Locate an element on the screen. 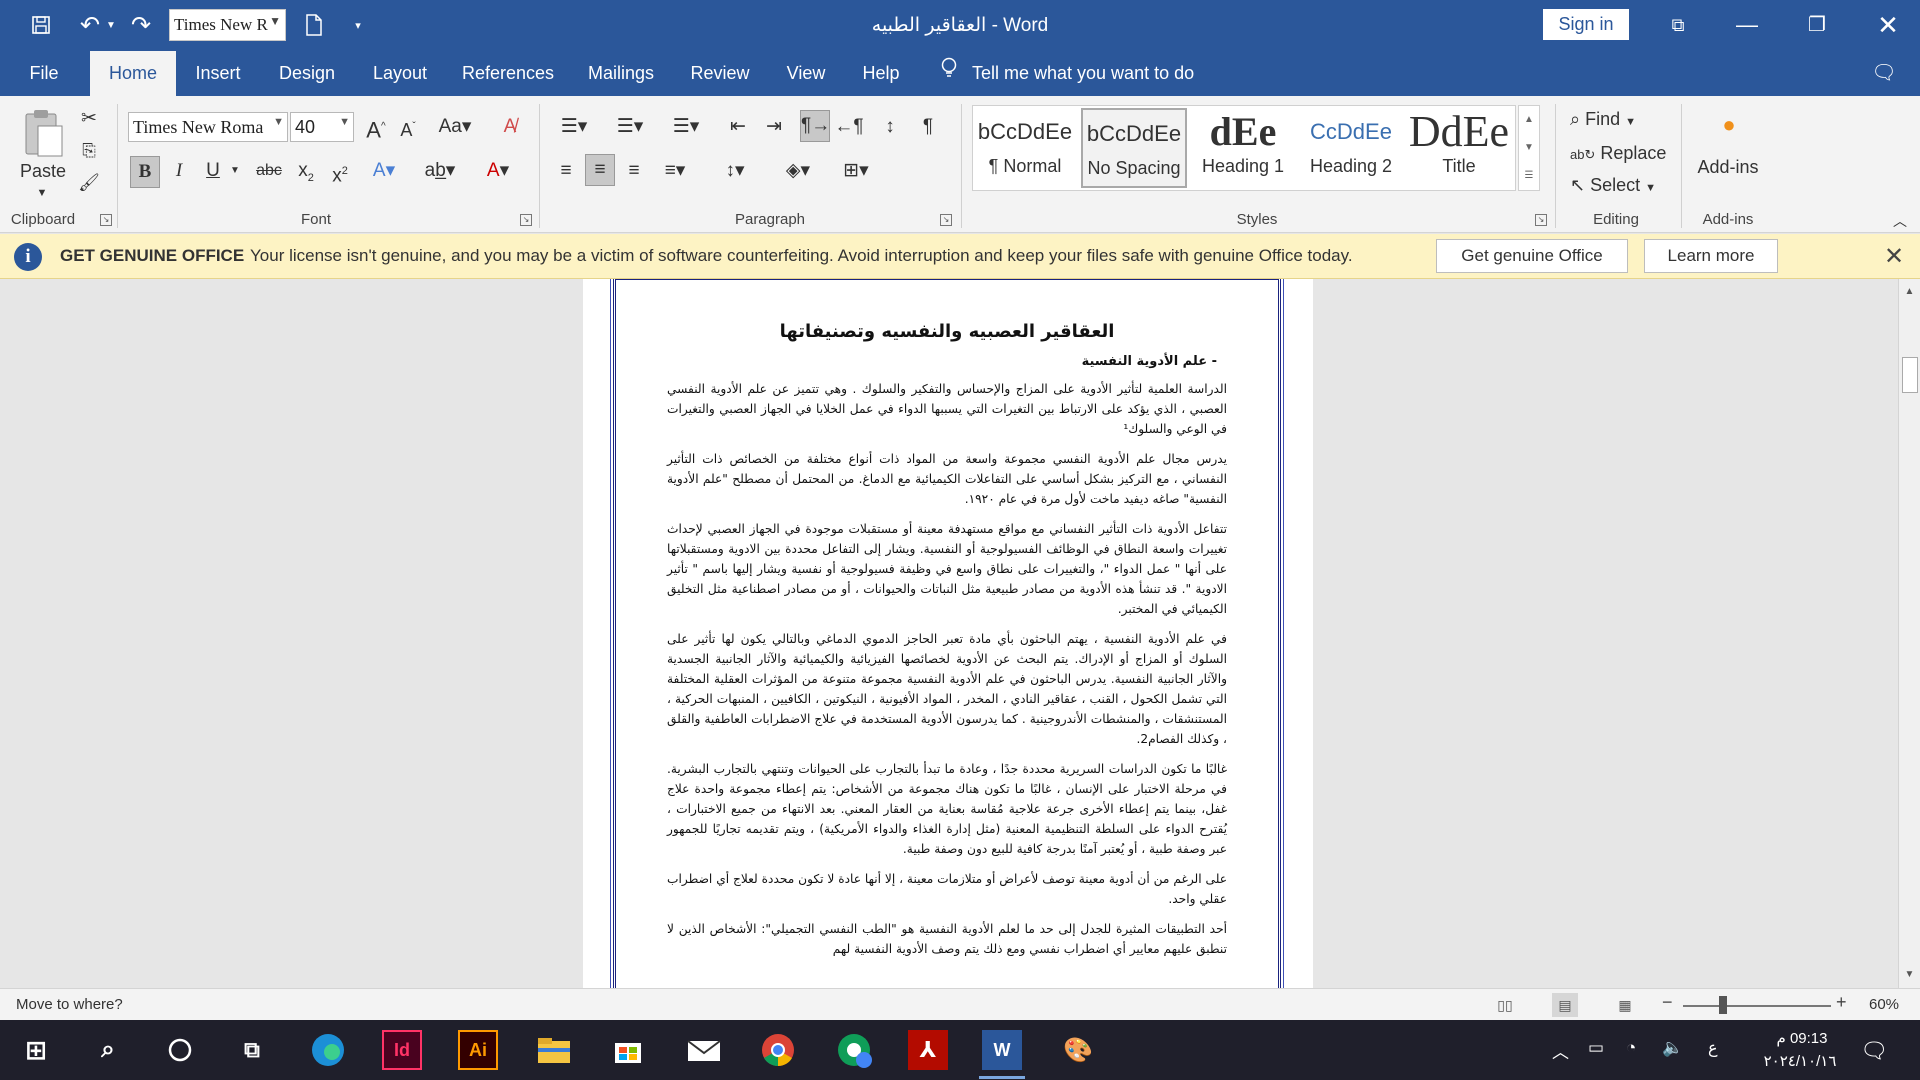  file-explorer-icon is located at coordinates (554, 1050).